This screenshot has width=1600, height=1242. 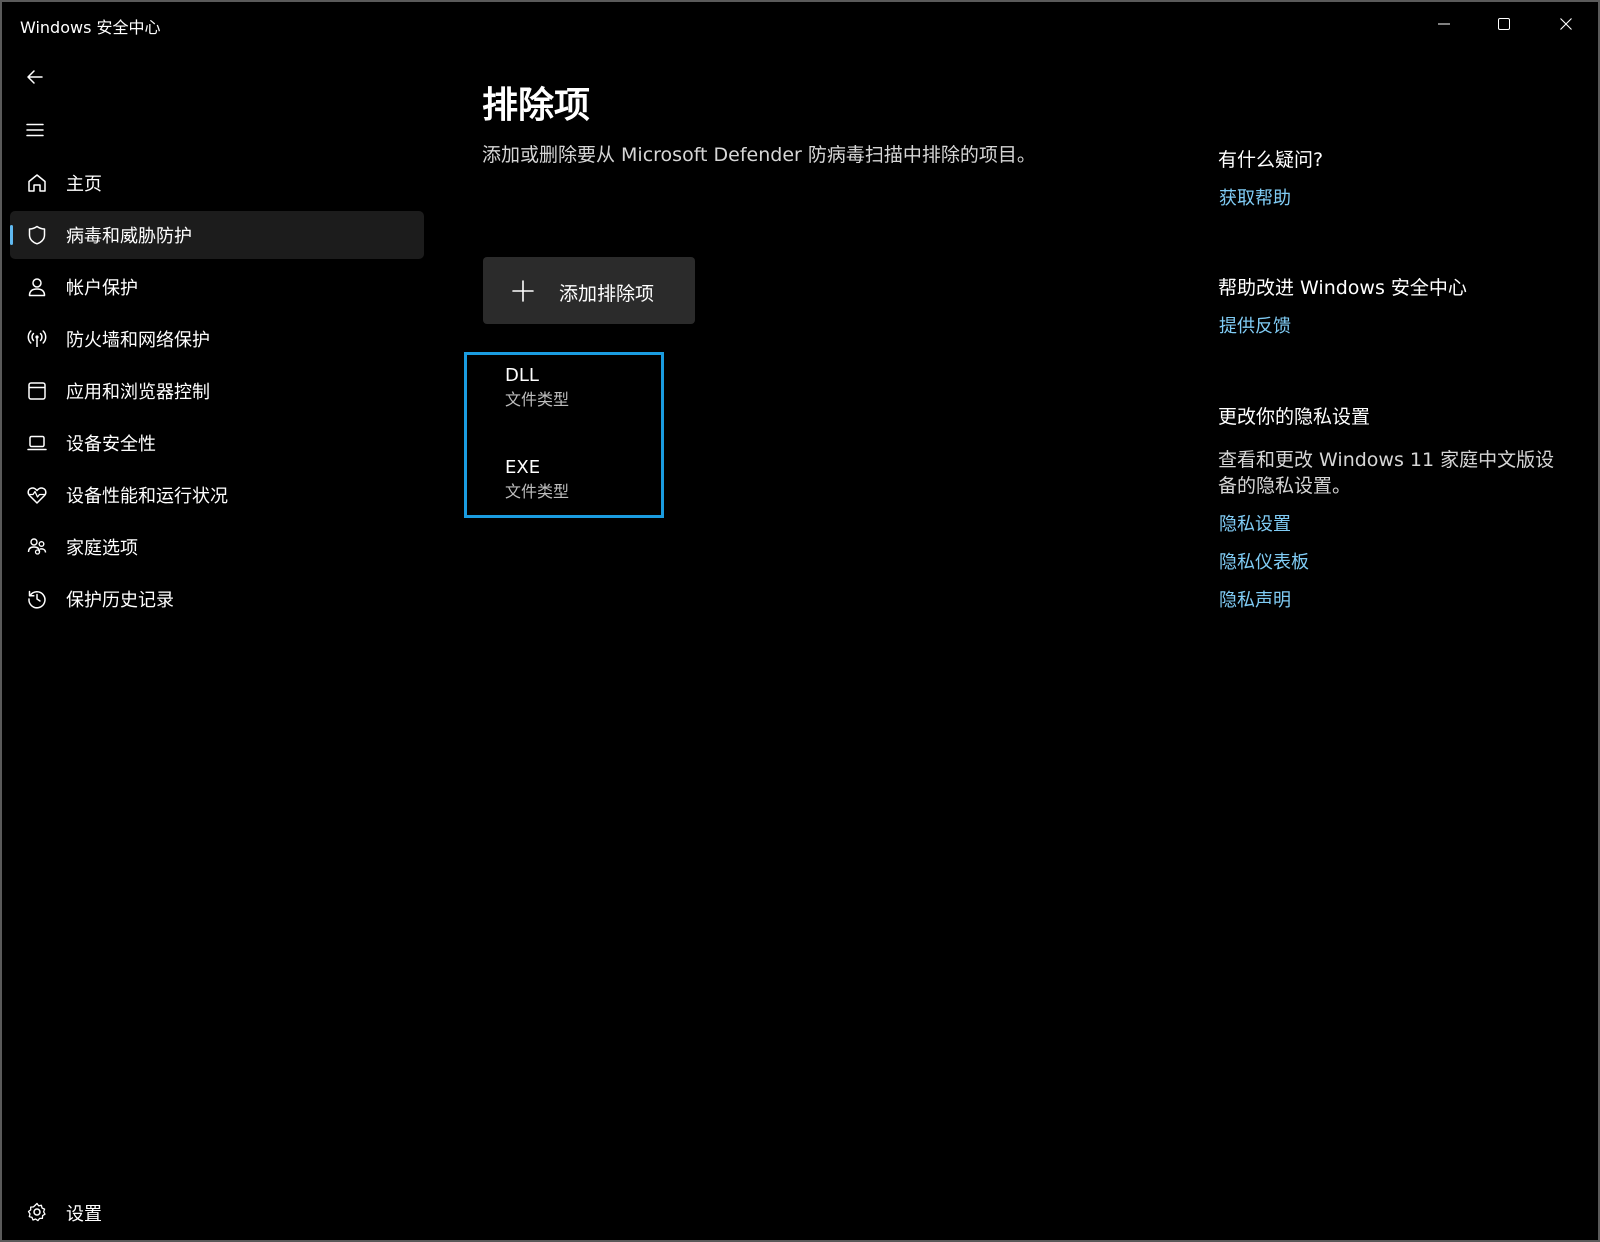 I want to click on close-button, so click(x=1566, y=24).